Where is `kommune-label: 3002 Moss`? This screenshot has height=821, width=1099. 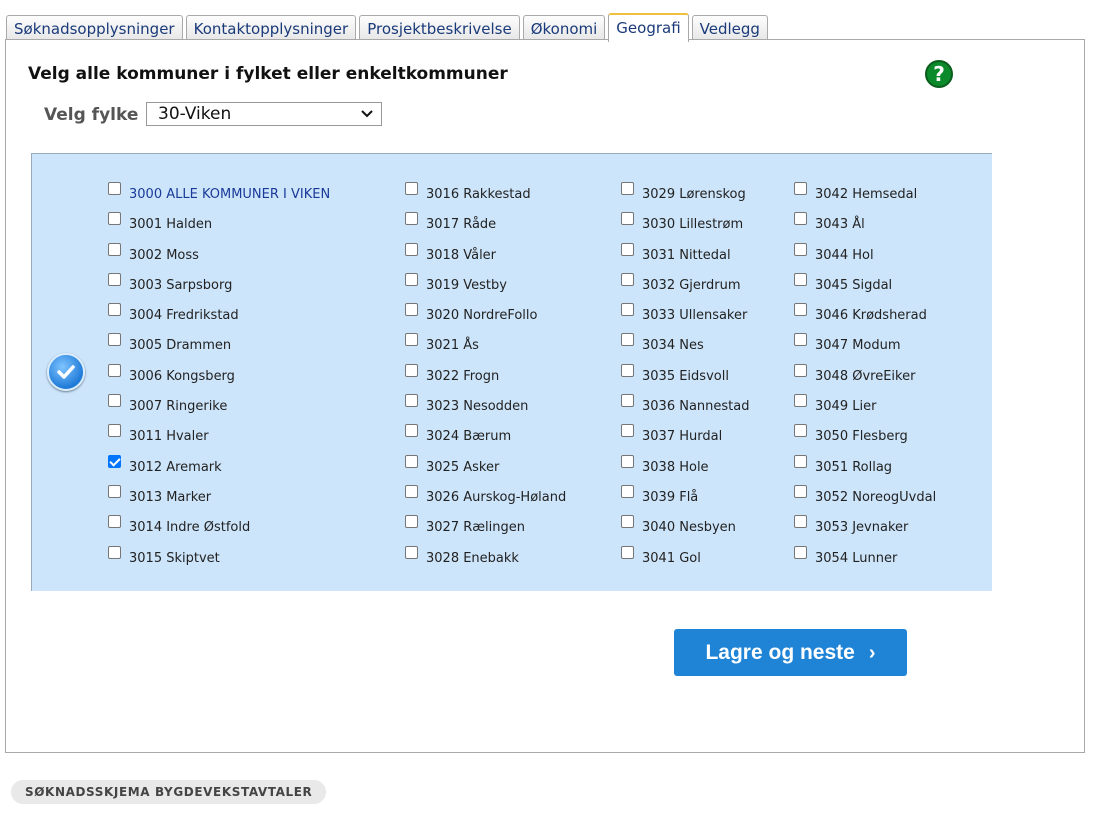
kommune-label: 3002 Moss is located at coordinates (164, 255).